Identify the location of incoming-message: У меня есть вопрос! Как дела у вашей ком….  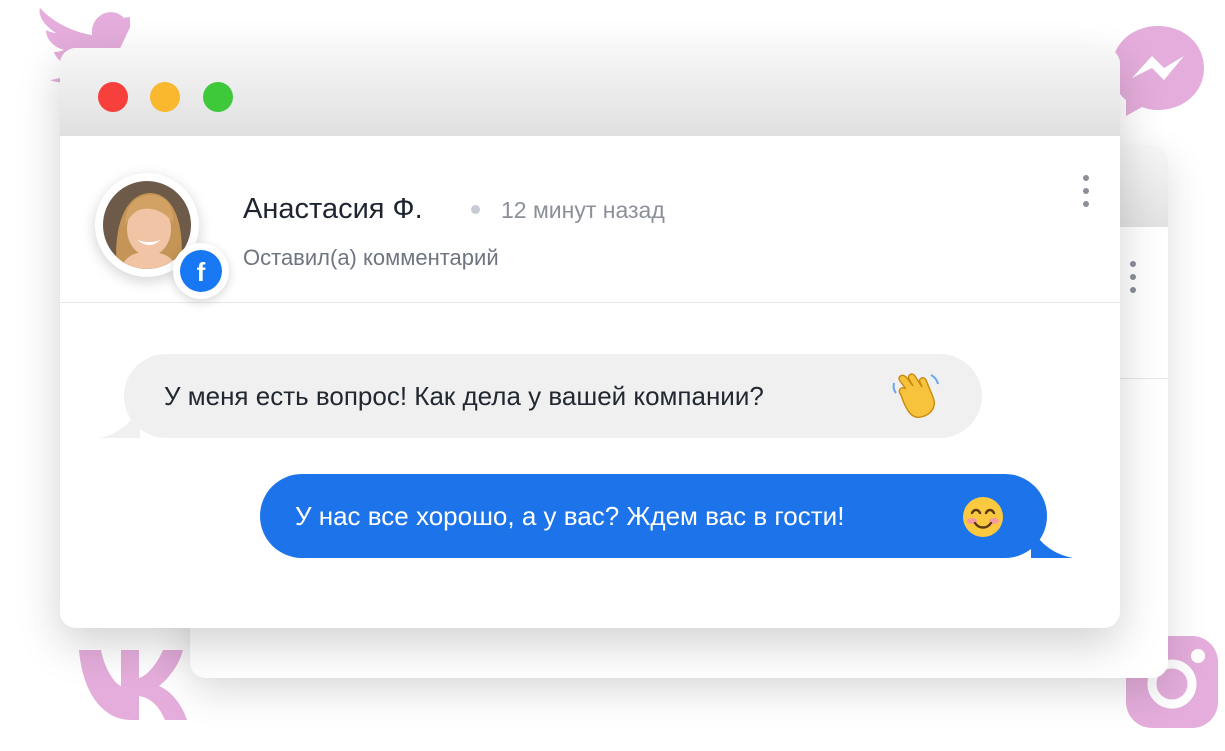
(541, 396).